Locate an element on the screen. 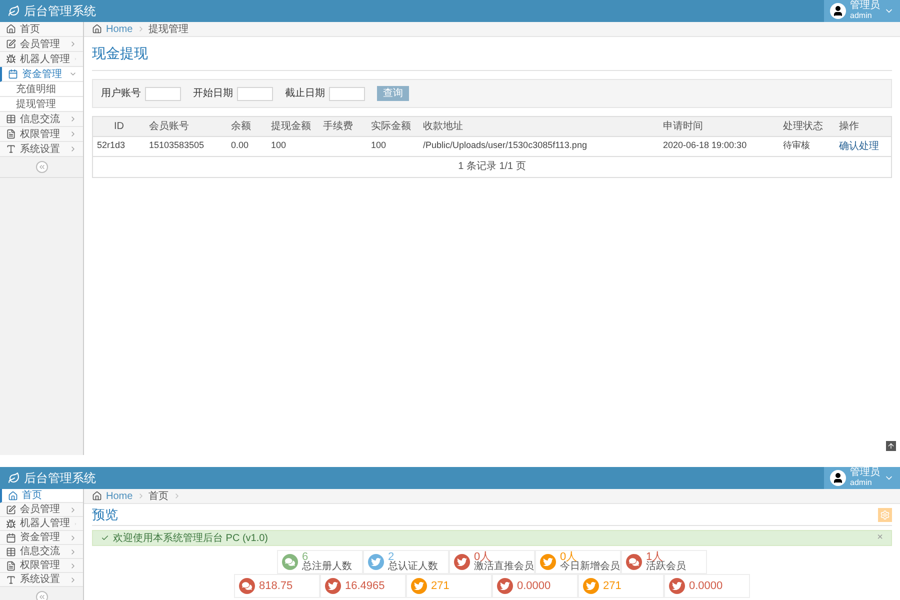  column-header: ID is located at coordinates (119, 127).